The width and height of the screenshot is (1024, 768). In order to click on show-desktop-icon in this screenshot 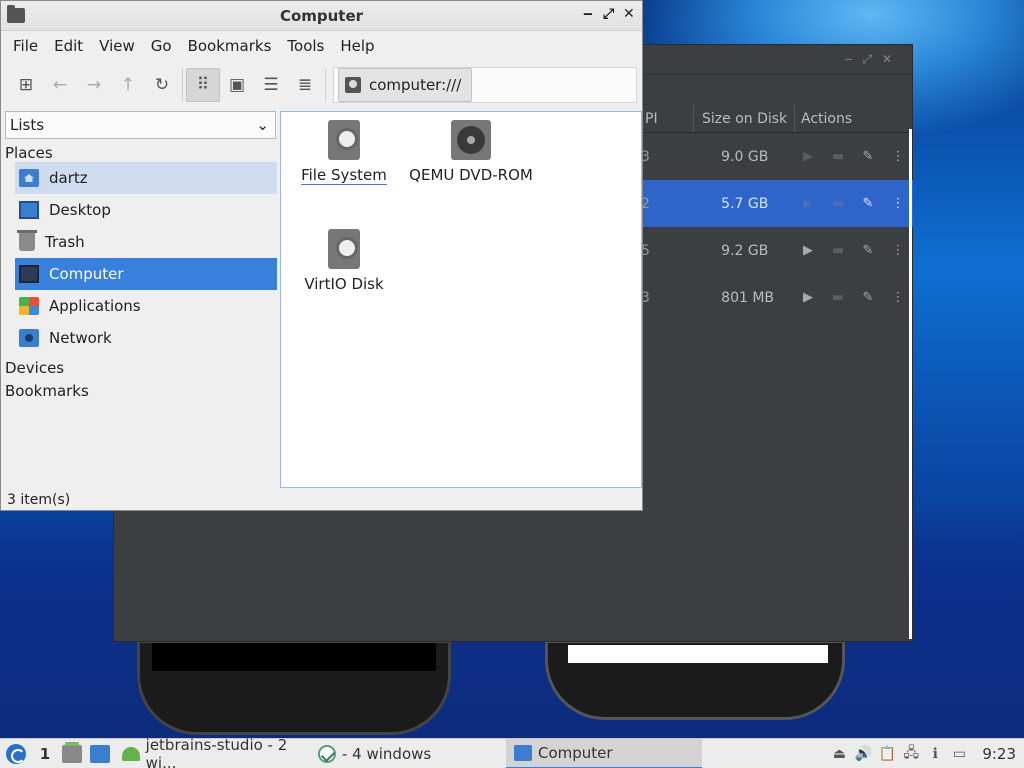, I will do `click(100, 753)`.